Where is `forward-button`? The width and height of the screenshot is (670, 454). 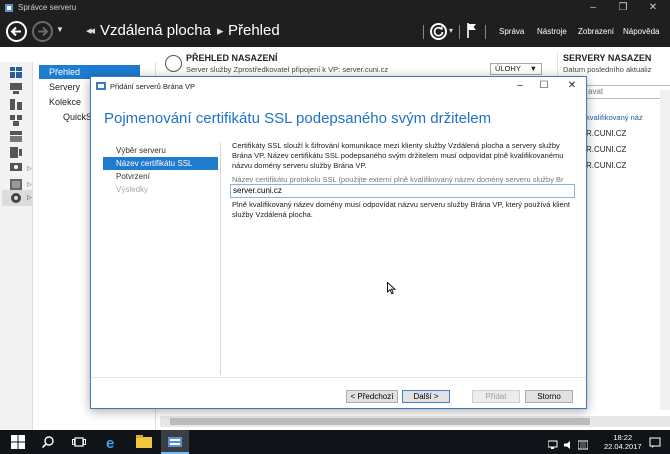 forward-button is located at coordinates (42, 31).